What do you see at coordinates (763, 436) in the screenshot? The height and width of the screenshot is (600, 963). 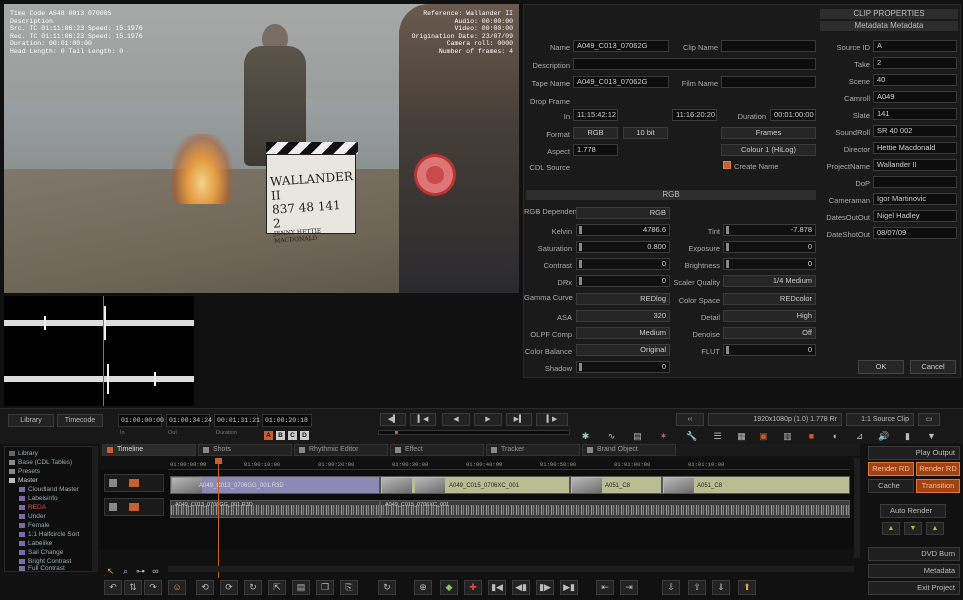 I see `record-icon: ▣` at bounding box center [763, 436].